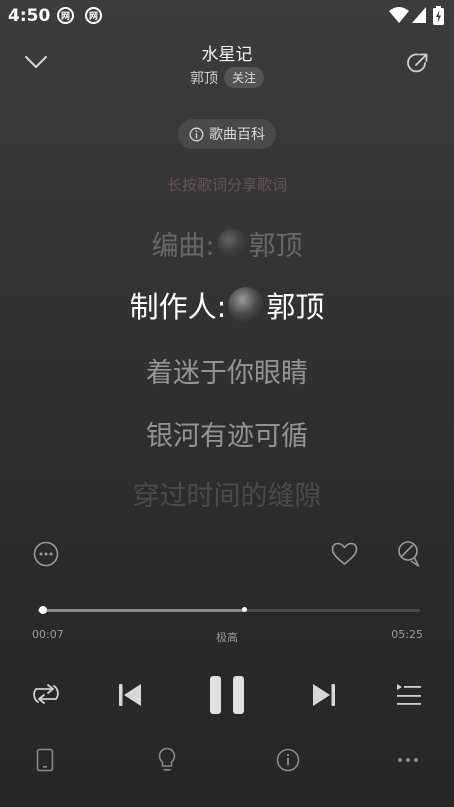 This screenshot has width=454, height=807. I want to click on total-time: 05:25, so click(407, 634).